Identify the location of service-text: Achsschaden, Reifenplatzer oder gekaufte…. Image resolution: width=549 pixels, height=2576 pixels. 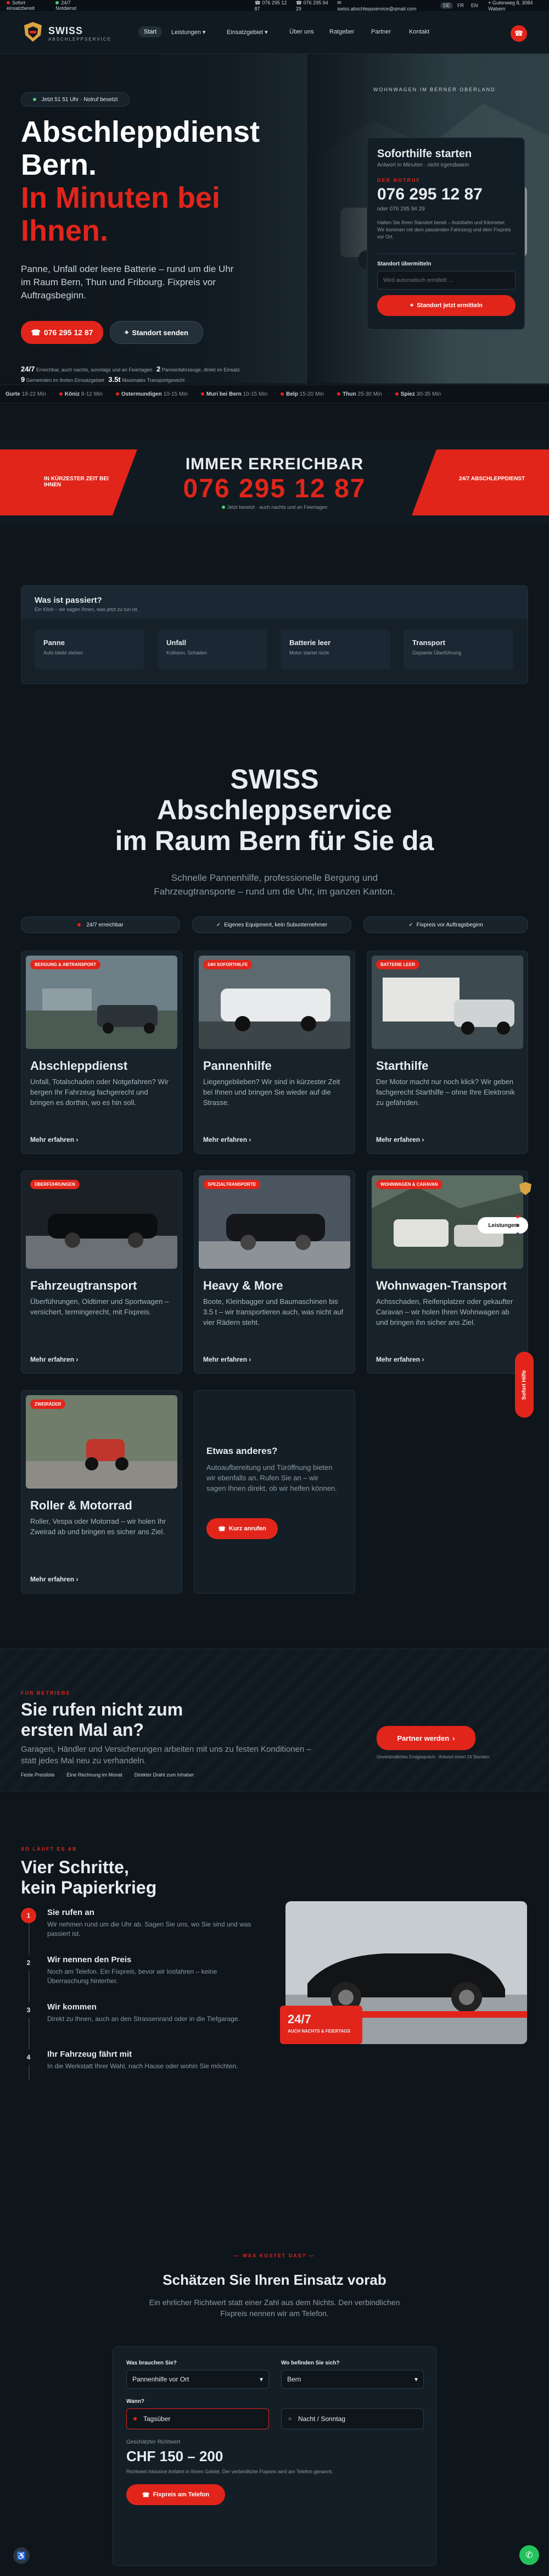
(444, 1311).